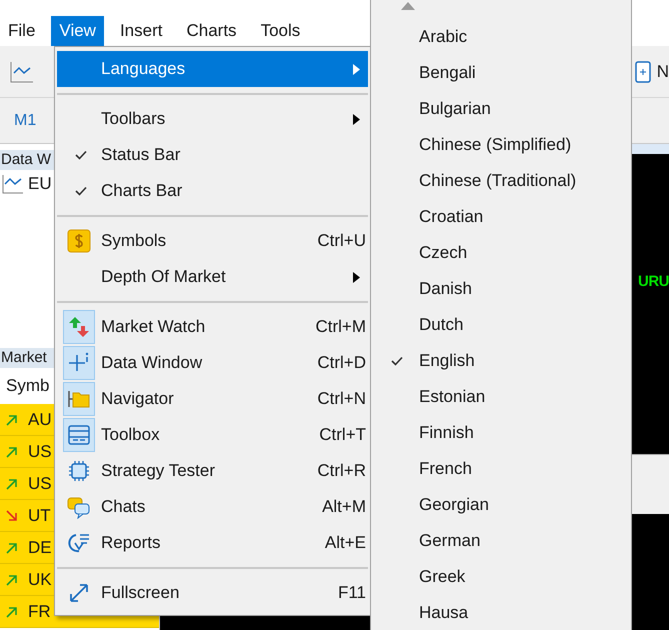 Image resolution: width=669 pixels, height=630 pixels. What do you see at coordinates (341, 399) in the screenshot?
I see `shortcut-label: Ctrl+N` at bounding box center [341, 399].